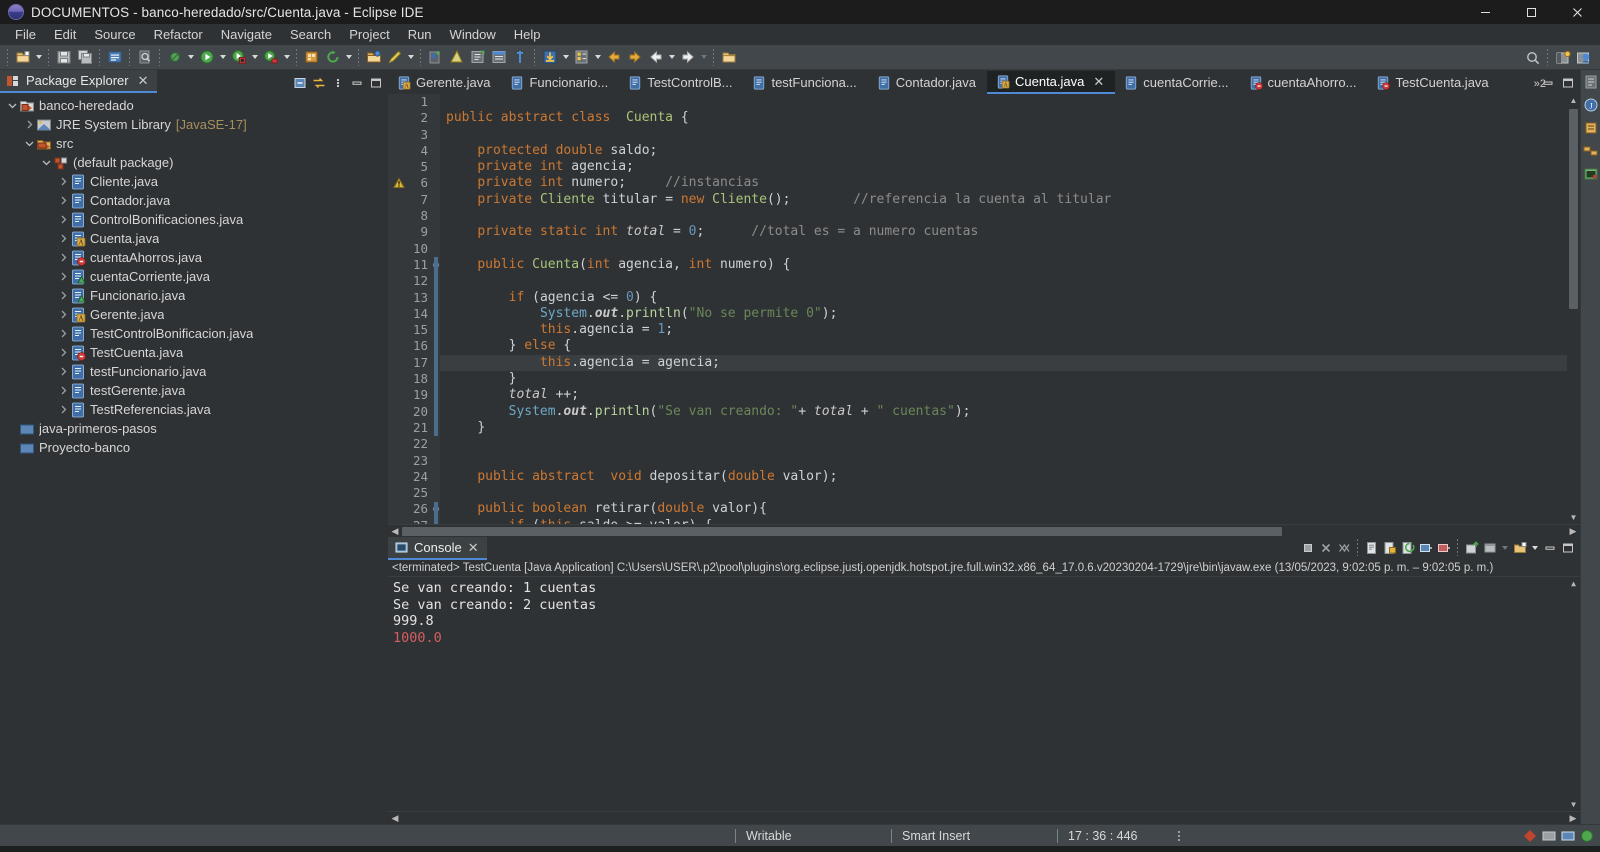  What do you see at coordinates (597, 57) in the screenshot?
I see `external-tools-dropdown-icon` at bounding box center [597, 57].